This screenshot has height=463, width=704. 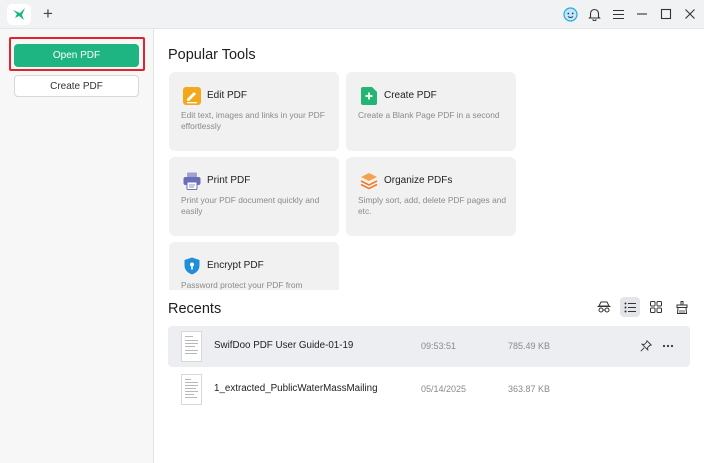 I want to click on edit-pdf-icon, so click(x=192, y=96).